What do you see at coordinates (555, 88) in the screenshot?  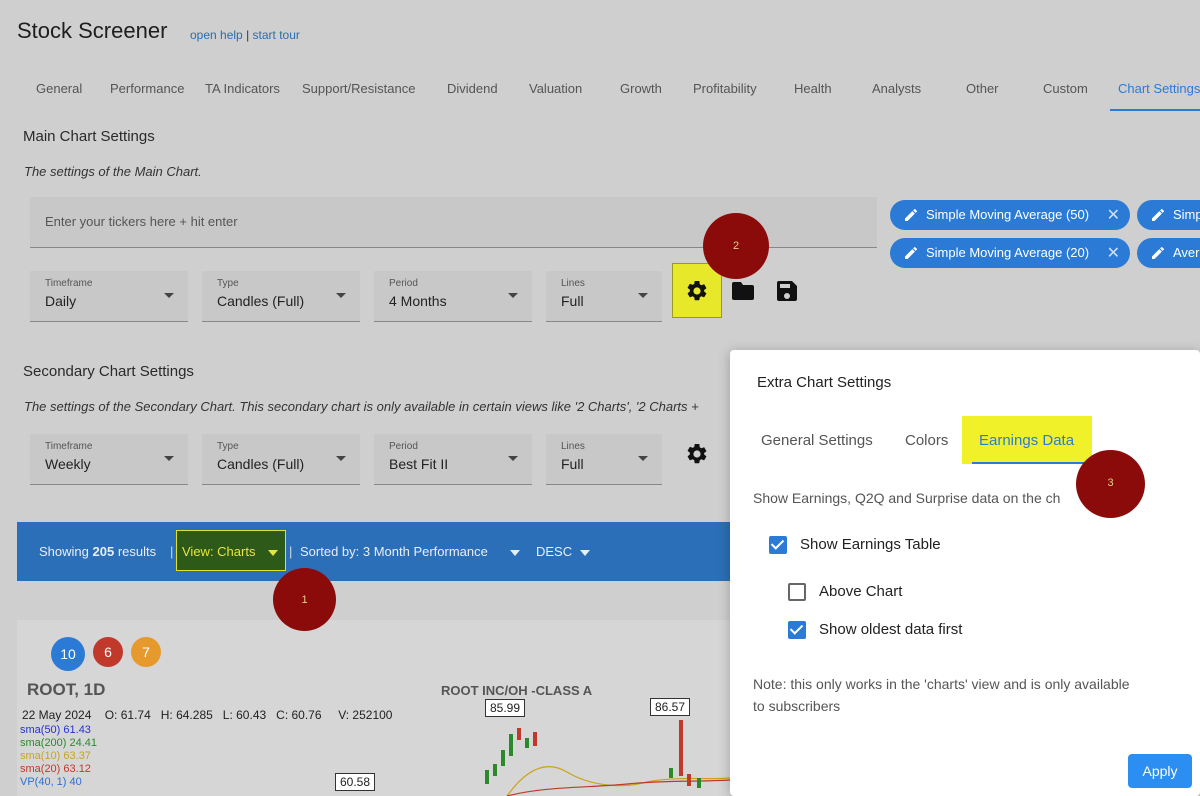 I see `tab-valuation: Valuation` at bounding box center [555, 88].